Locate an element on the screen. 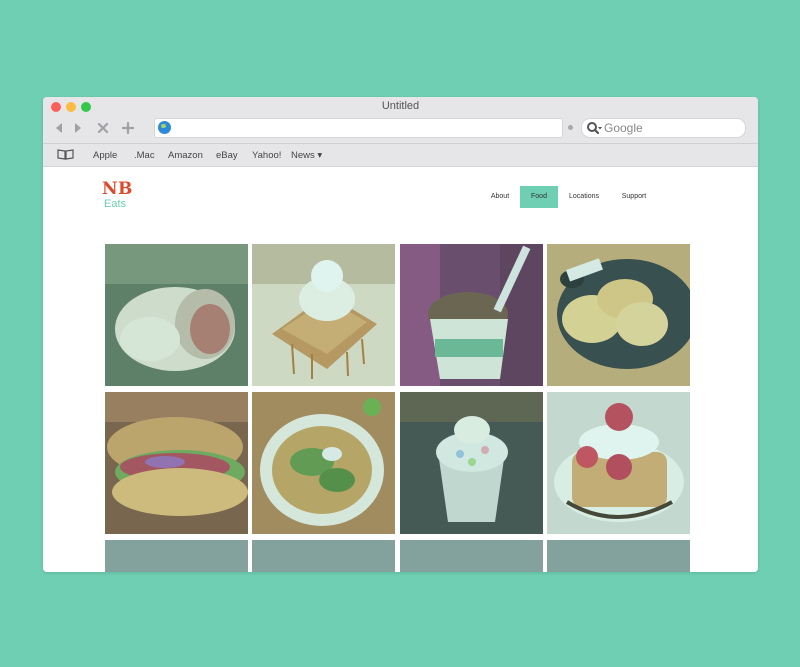 The height and width of the screenshot is (667, 800). globe-icon is located at coordinates (164, 127).